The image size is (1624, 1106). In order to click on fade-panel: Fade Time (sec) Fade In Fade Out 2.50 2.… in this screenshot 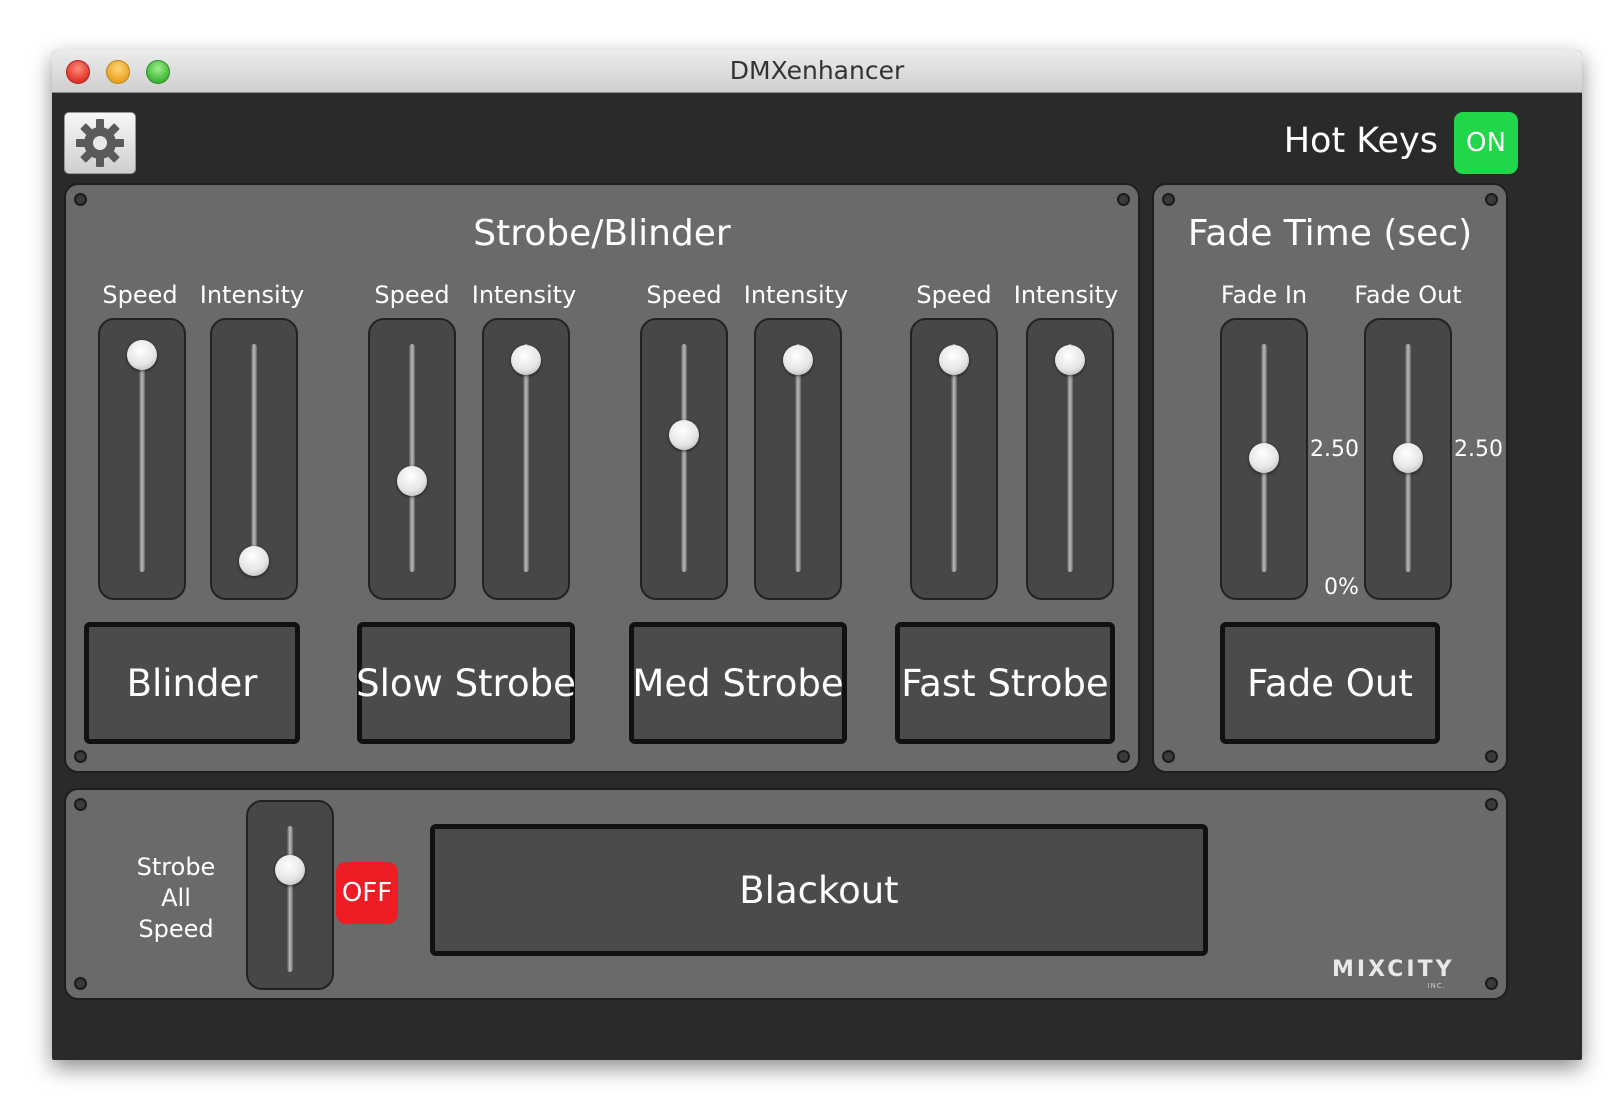, I will do `click(1330, 478)`.